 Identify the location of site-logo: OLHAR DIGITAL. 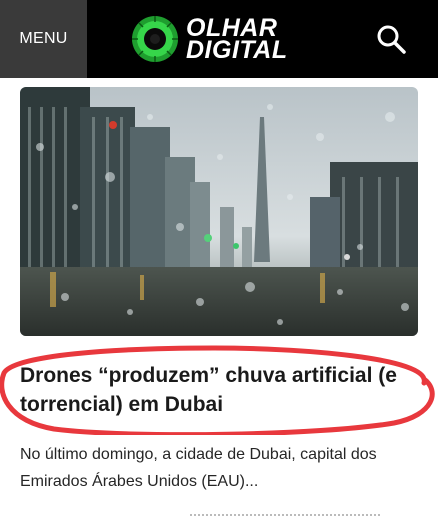
(209, 39).